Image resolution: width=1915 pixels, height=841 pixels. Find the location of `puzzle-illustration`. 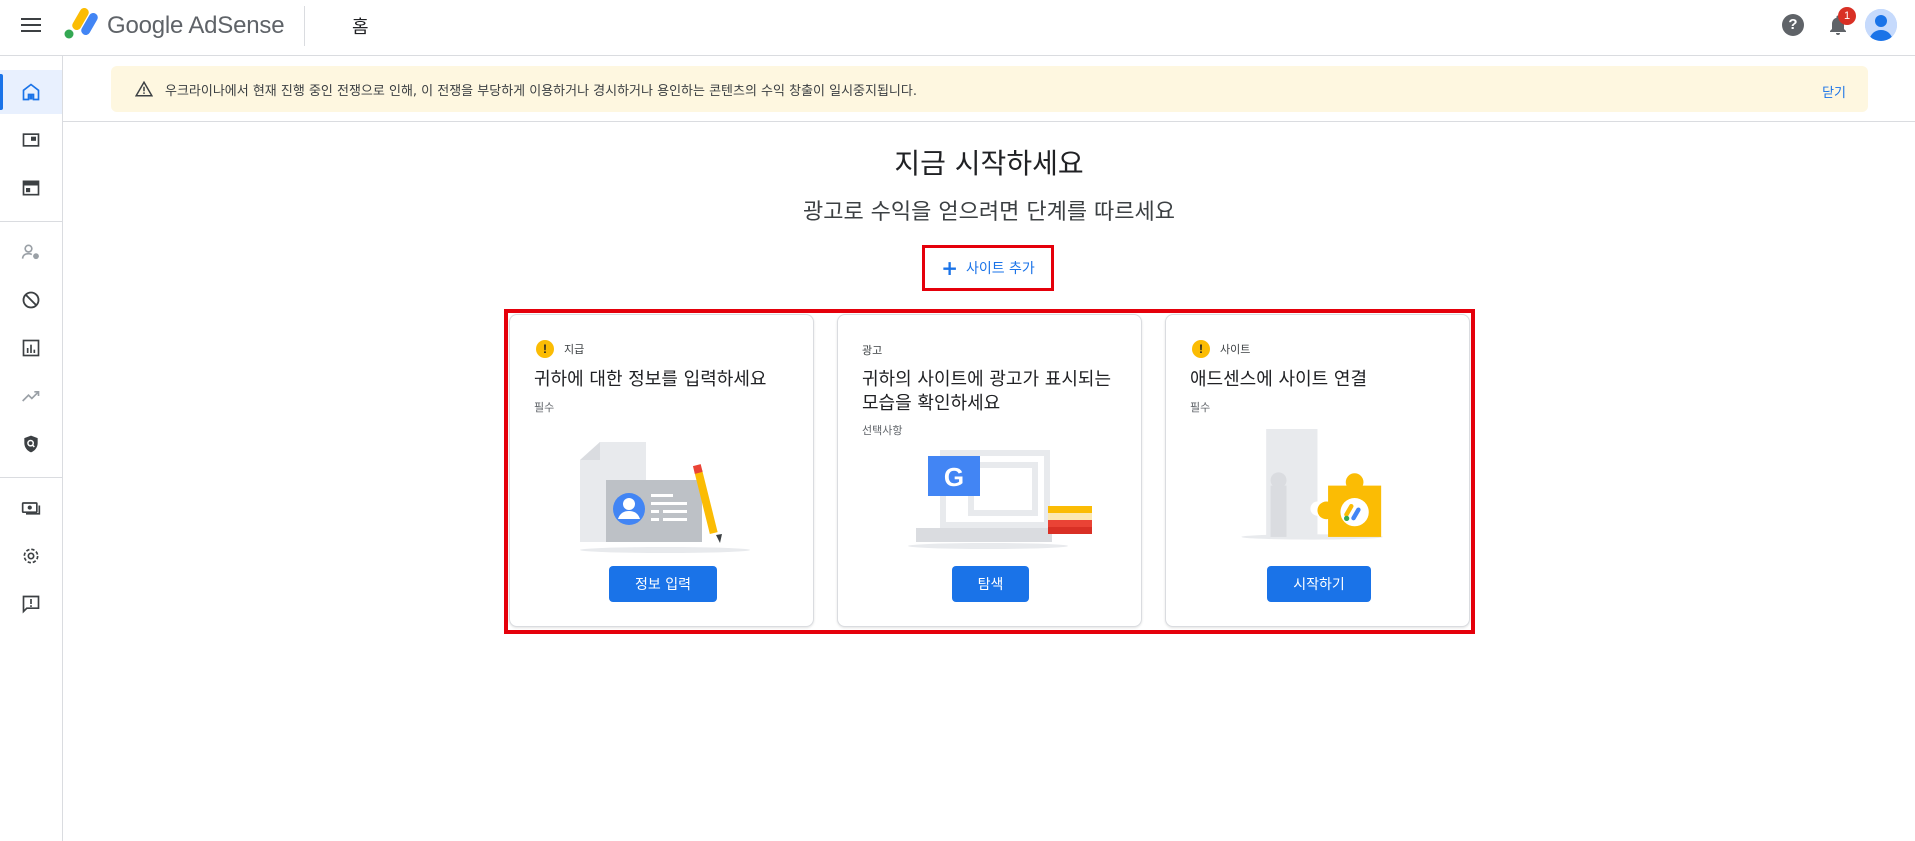

puzzle-illustration is located at coordinates (1312, 484).